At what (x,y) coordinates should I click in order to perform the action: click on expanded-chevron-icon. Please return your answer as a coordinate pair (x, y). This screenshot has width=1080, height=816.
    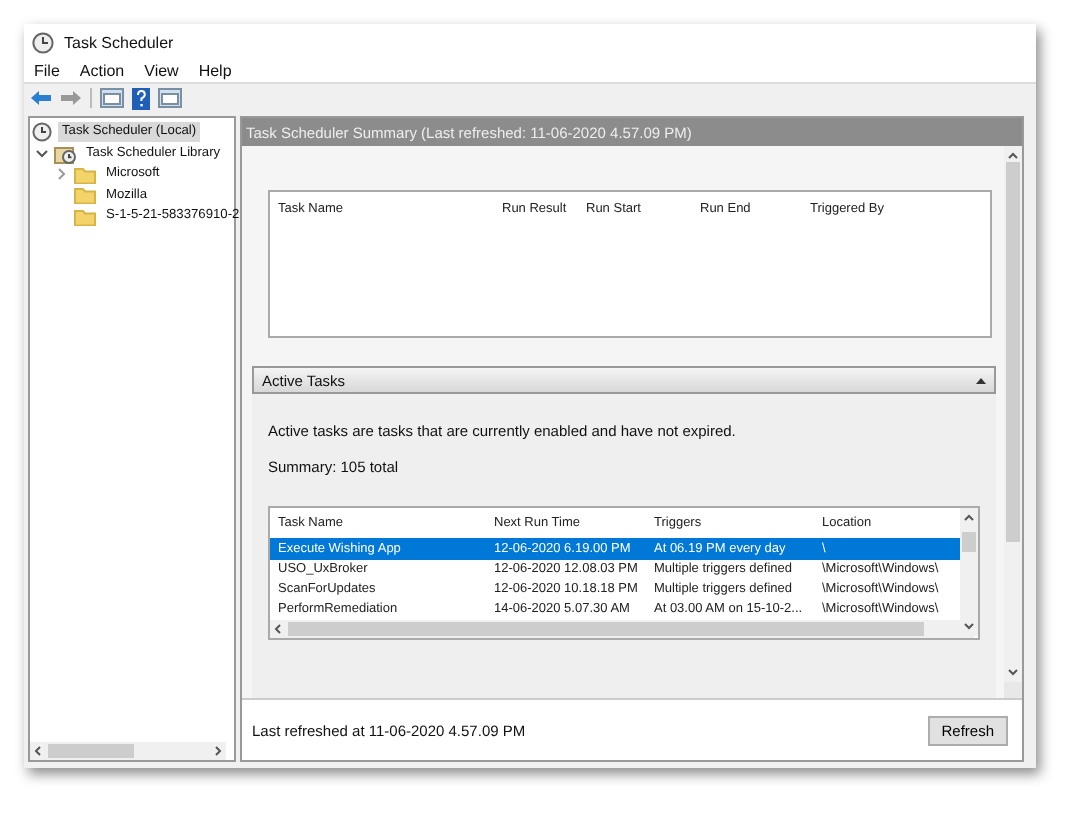
    Looking at the image, I should click on (41, 153).